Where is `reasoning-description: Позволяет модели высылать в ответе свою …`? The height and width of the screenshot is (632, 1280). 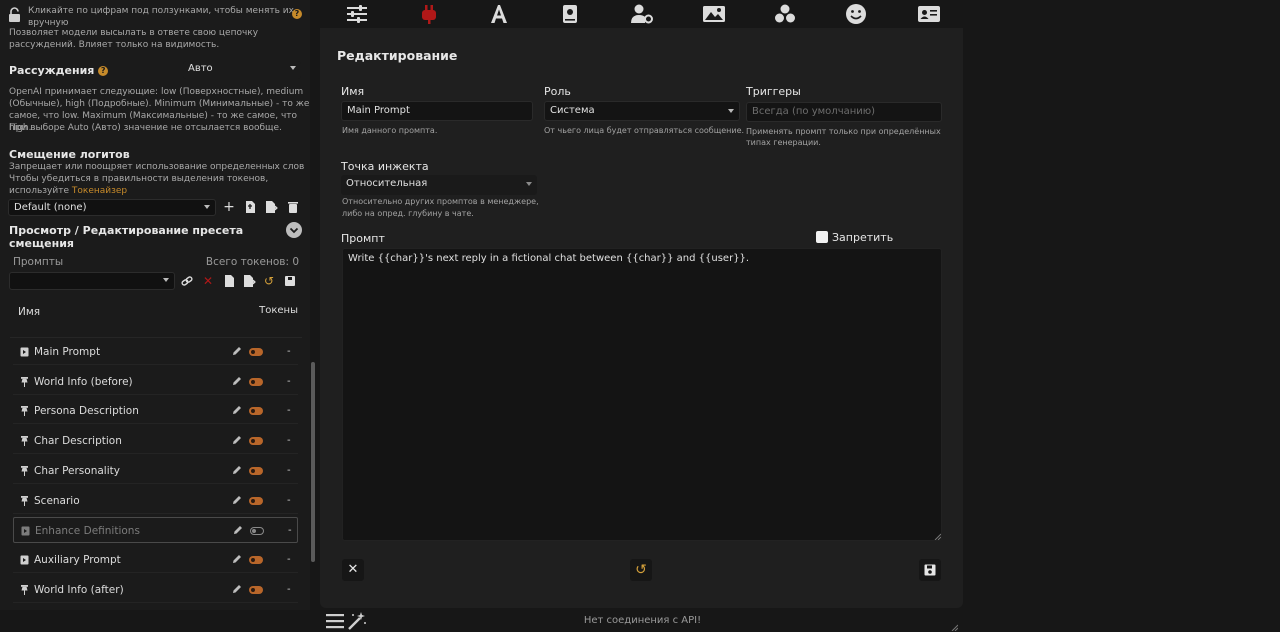
reasoning-description: Позволяет модели высылать в ответе свою … is located at coordinates (134, 39).